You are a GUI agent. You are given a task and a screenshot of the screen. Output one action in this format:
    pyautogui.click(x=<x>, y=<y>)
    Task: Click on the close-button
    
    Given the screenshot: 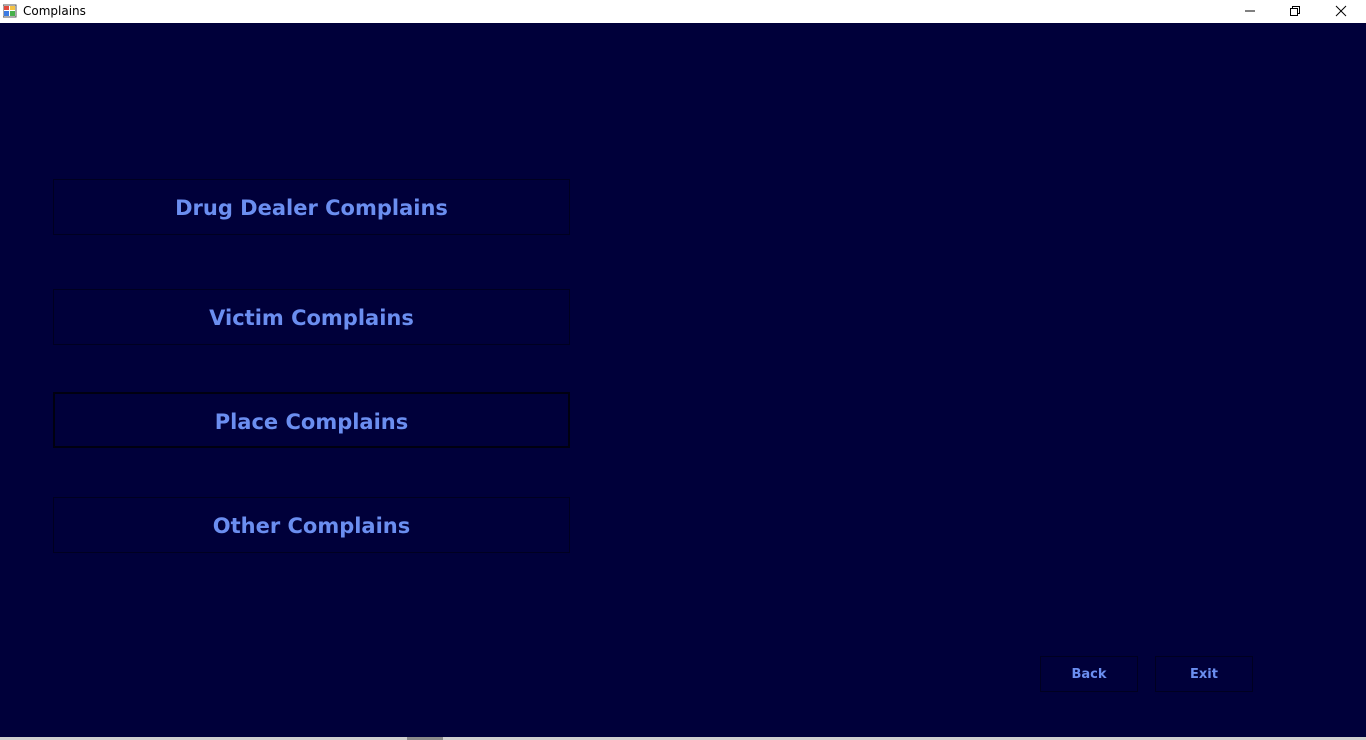 What is the action you would take?
    pyautogui.click(x=1341, y=11)
    